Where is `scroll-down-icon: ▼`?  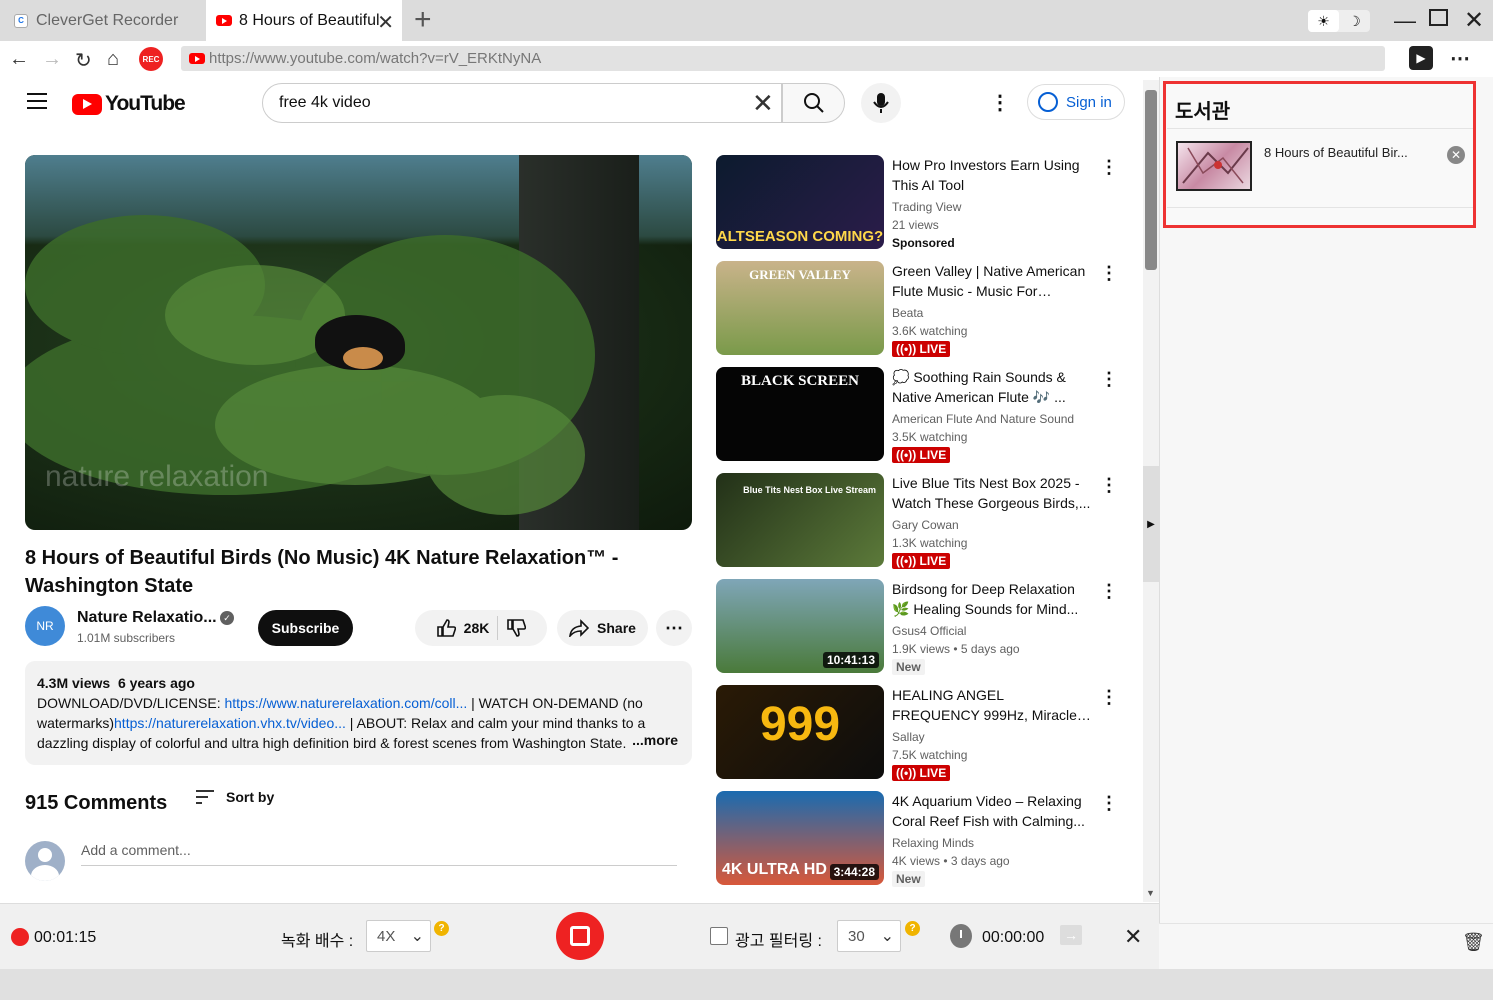 scroll-down-icon: ▼ is located at coordinates (1150, 893).